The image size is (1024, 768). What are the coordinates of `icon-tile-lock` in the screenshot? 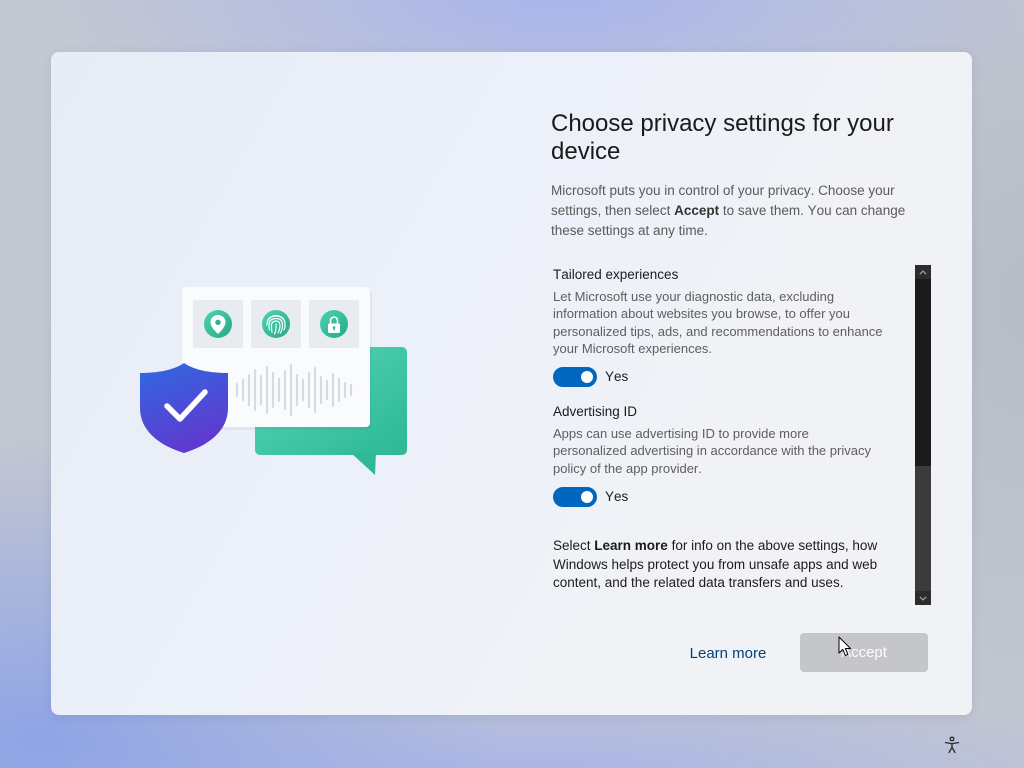 It's located at (334, 324).